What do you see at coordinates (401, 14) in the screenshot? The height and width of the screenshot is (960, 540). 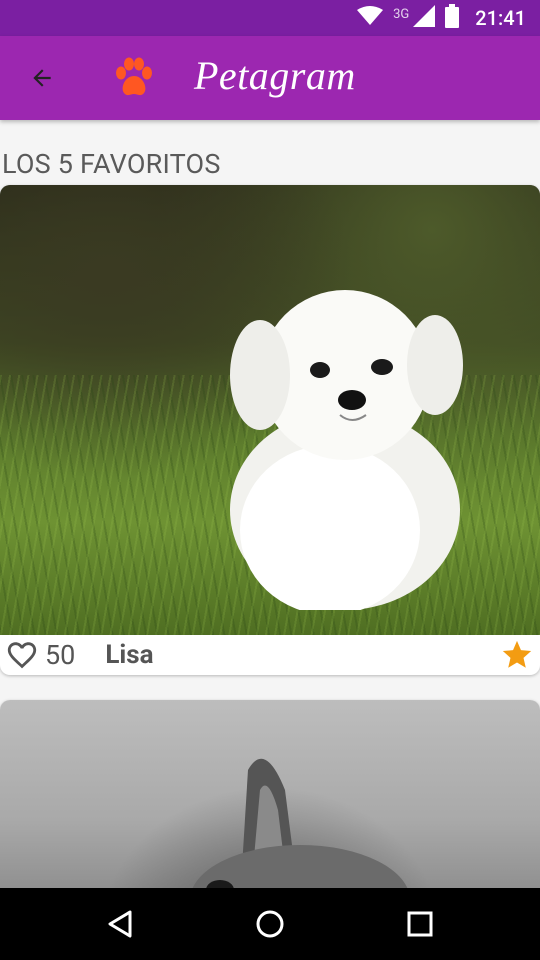 I see `network-type: 3G` at bounding box center [401, 14].